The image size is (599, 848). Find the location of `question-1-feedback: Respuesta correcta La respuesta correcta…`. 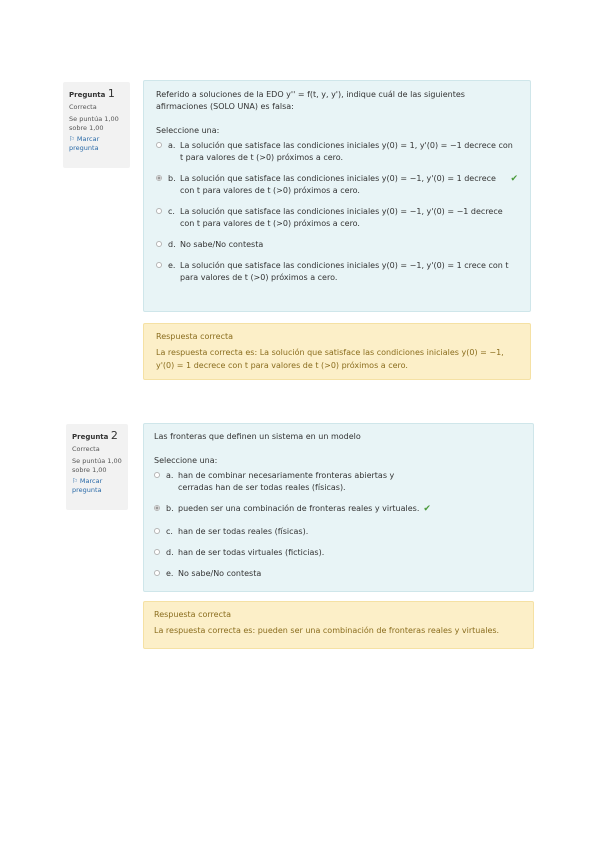

question-1-feedback: Respuesta correcta La respuesta correcta… is located at coordinates (337, 351).